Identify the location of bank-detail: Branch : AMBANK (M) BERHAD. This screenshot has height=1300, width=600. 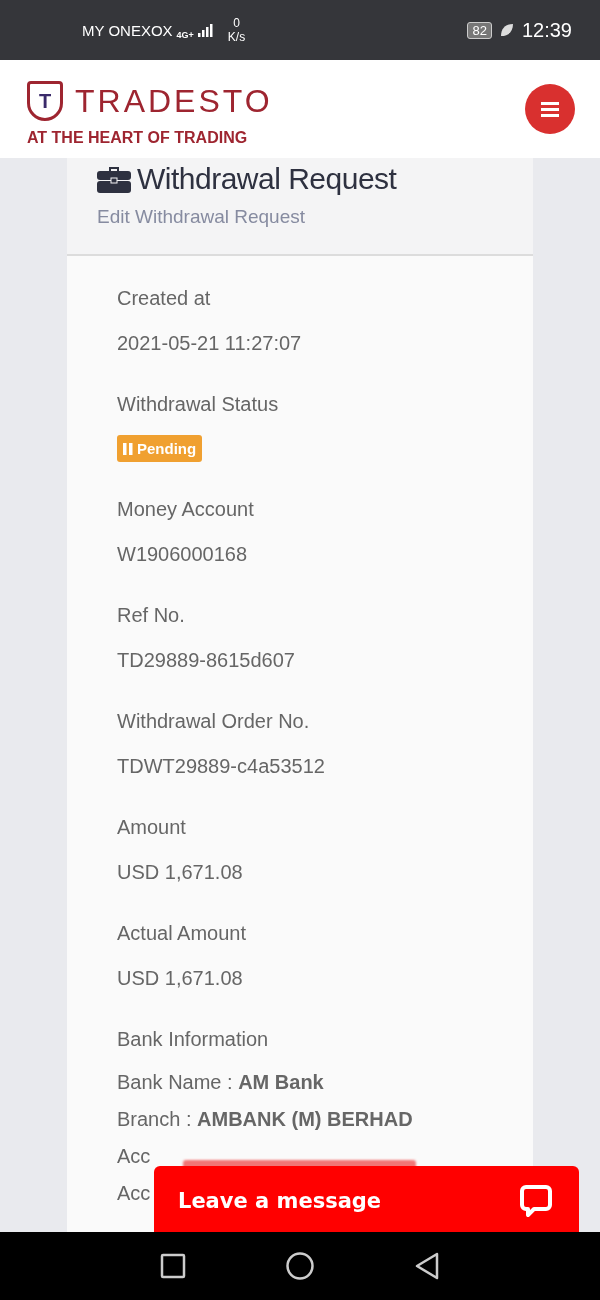
(265, 1119).